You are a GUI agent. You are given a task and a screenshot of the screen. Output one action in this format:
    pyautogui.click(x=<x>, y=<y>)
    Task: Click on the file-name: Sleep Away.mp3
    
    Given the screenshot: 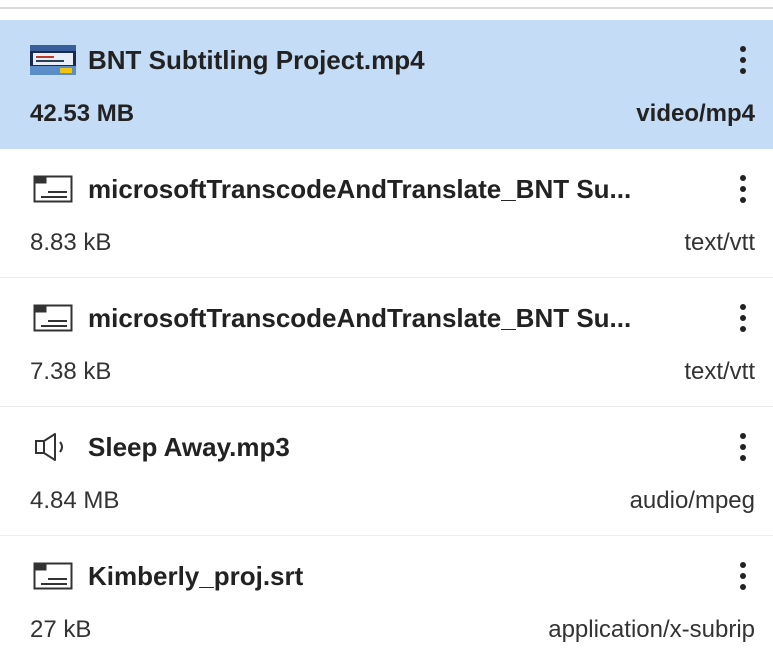 What is the action you would take?
    pyautogui.click(x=189, y=446)
    